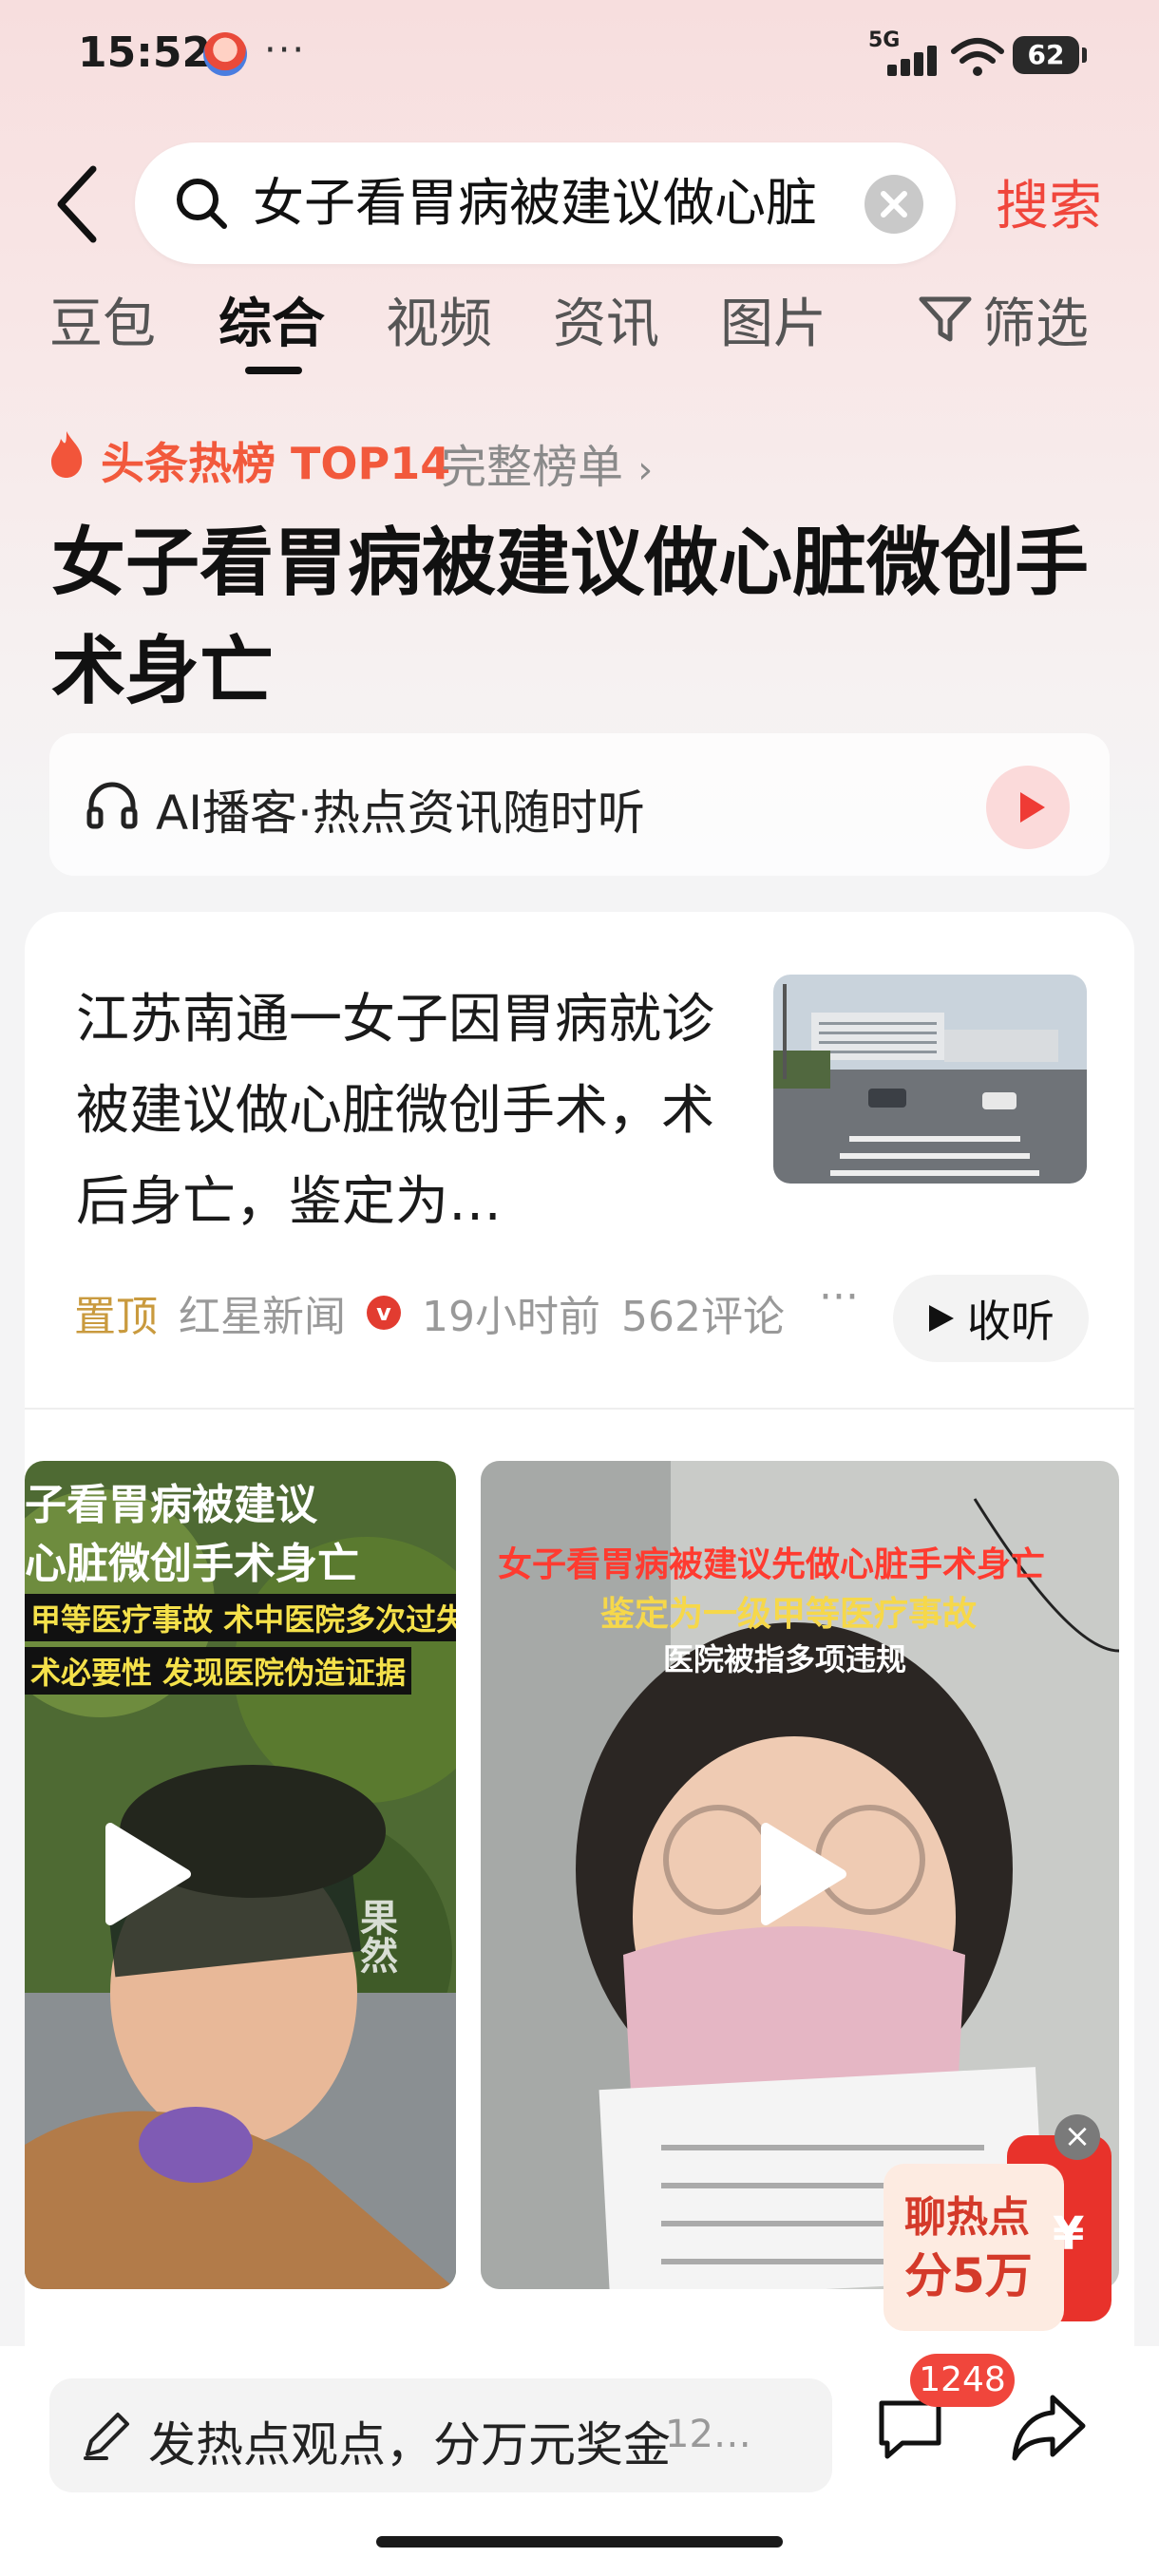 This screenshot has height=2576, width=1159. What do you see at coordinates (789, 1614) in the screenshot?
I see `video-caption: 鉴定为一级甲等医疗事故` at bounding box center [789, 1614].